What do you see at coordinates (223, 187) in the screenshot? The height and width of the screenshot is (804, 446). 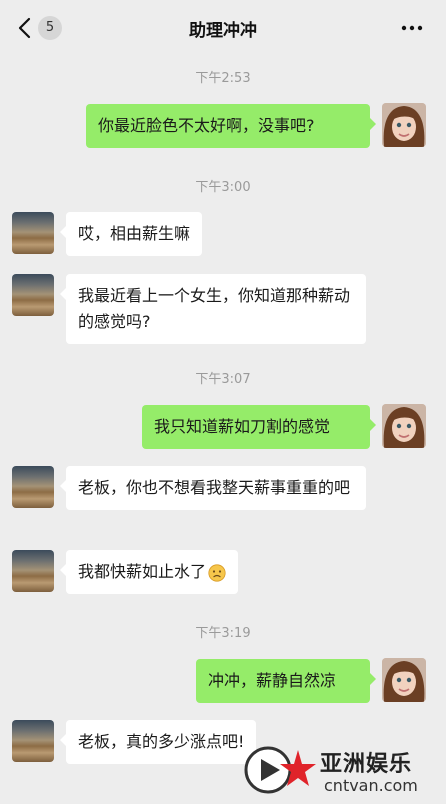 I see `timestamp: 下午3:00` at bounding box center [223, 187].